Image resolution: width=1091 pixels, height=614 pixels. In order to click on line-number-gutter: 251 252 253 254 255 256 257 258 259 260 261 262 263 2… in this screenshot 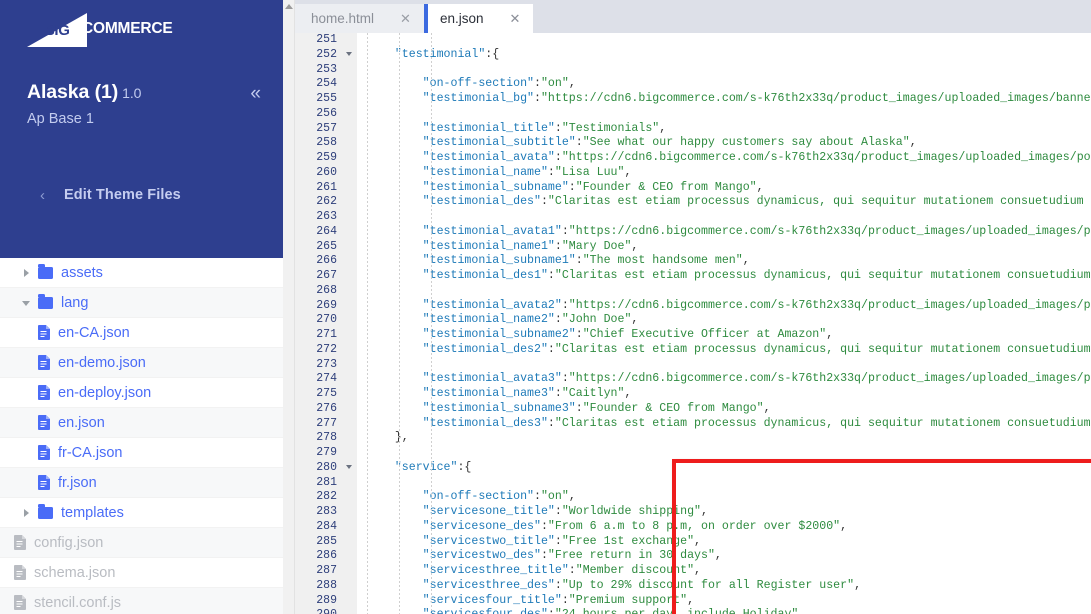, I will do `click(326, 323)`.